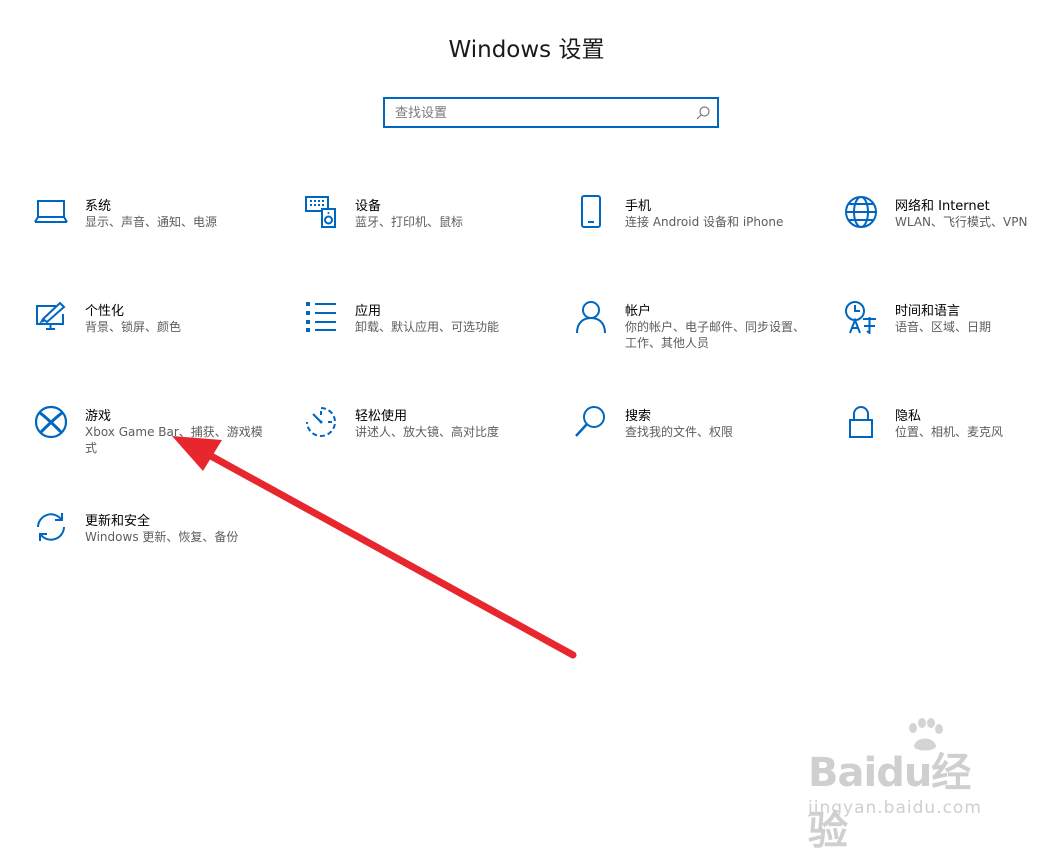 This screenshot has height=856, width=1053. What do you see at coordinates (133, 327) in the screenshot?
I see `tile-description: 背景、锁屏、颜色` at bounding box center [133, 327].